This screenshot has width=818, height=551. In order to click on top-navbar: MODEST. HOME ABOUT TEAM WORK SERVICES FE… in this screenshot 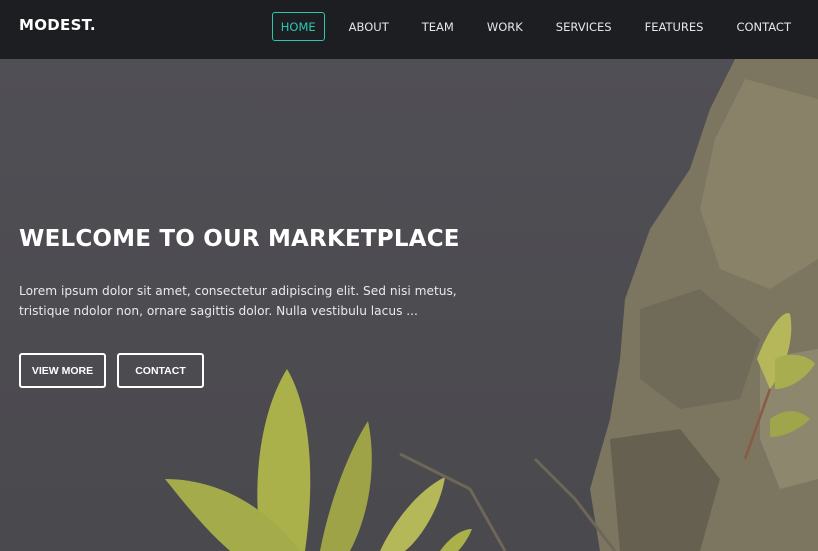, I will do `click(409, 29)`.